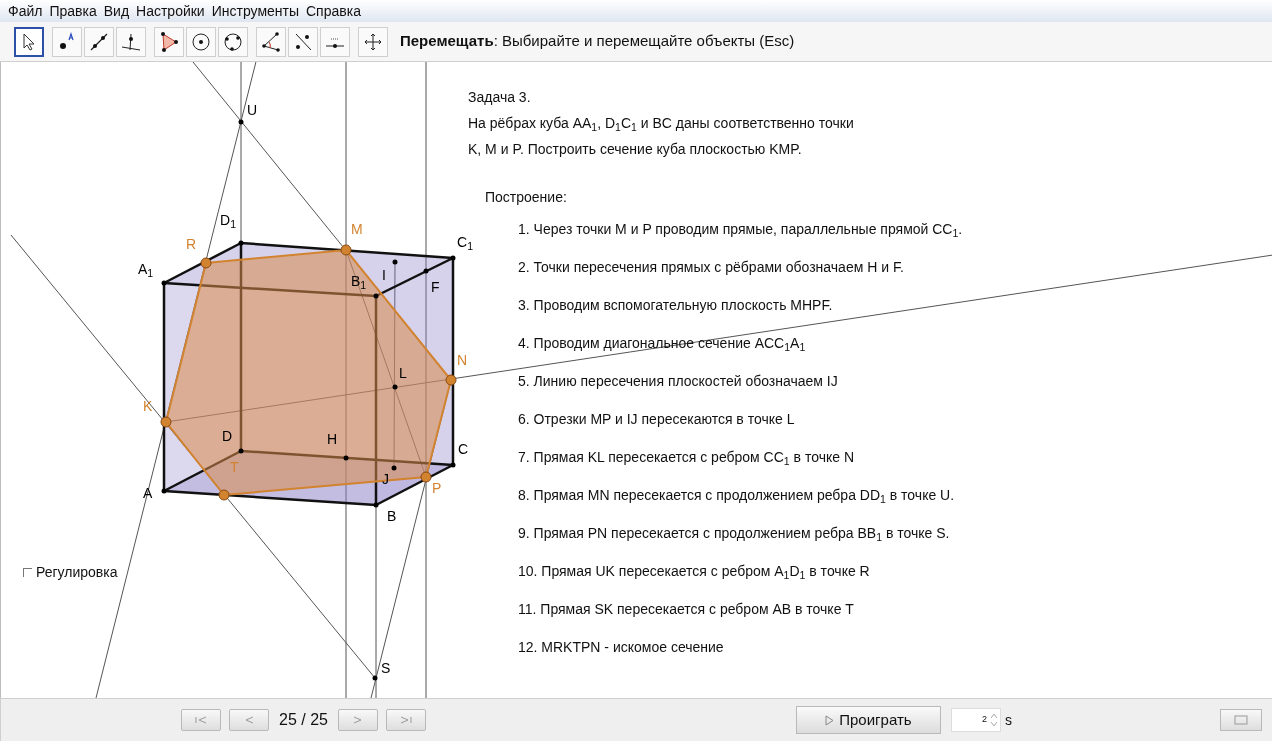 The image size is (1272, 741). Describe the element at coordinates (169, 41) in the screenshot. I see `triangle-icon` at that location.